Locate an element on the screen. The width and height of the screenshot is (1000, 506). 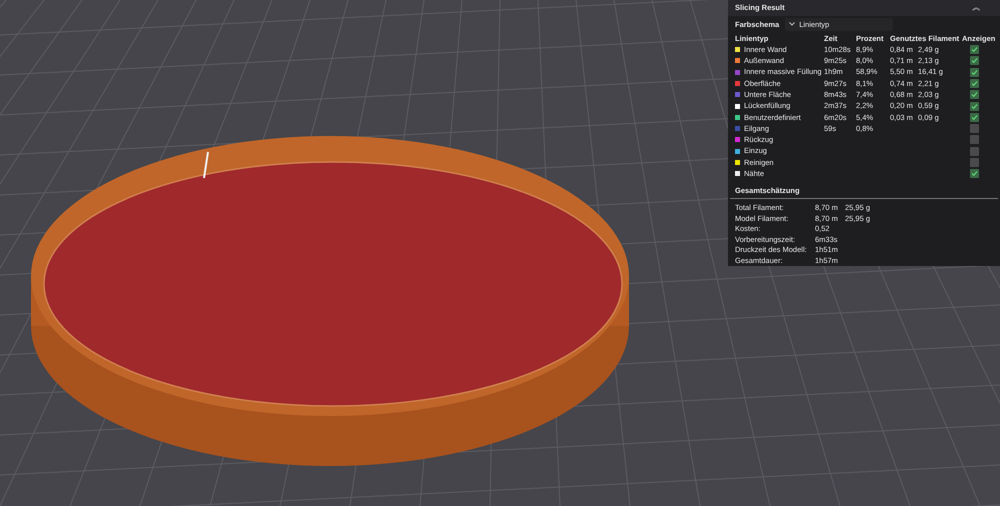
chevron-down-icon is located at coordinates (792, 24).